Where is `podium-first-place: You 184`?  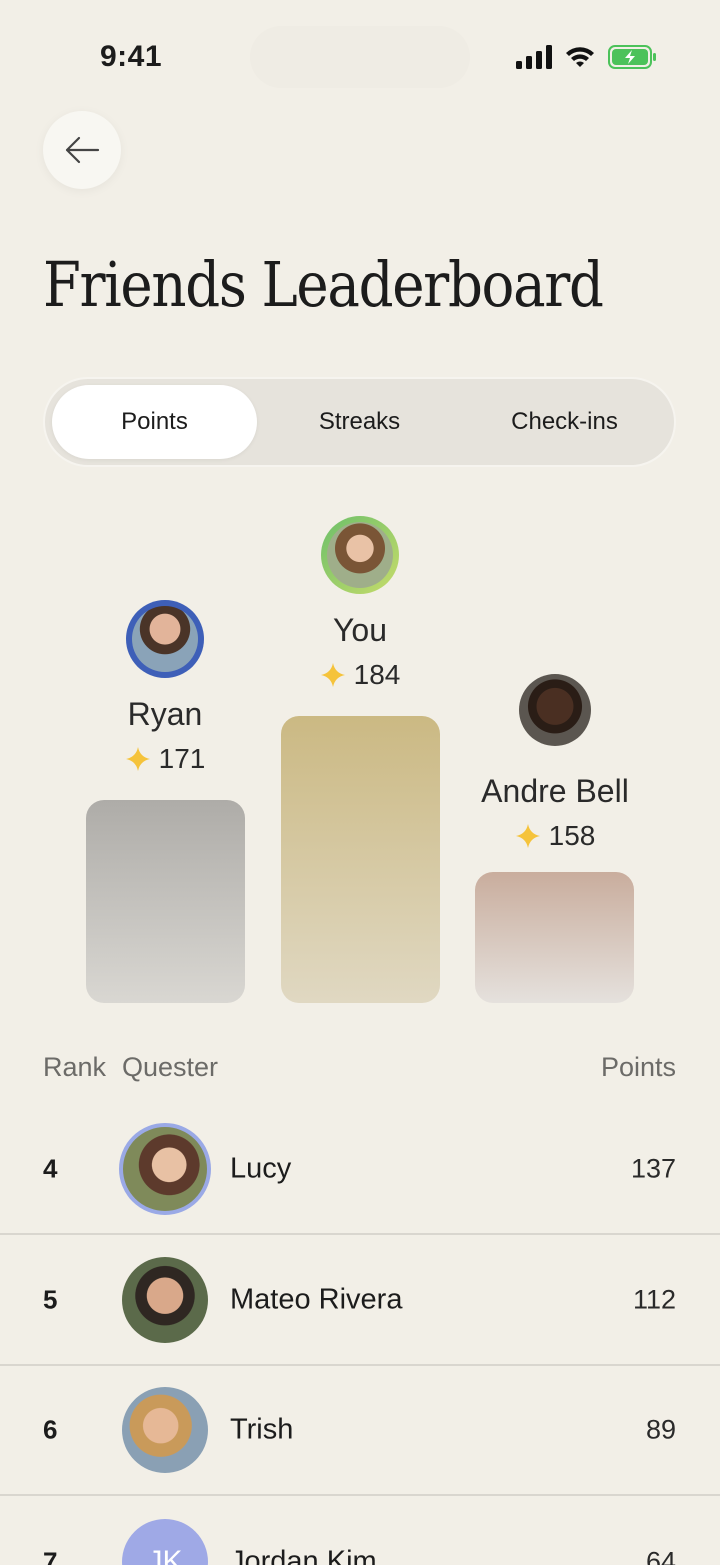 podium-first-place: You 184 is located at coordinates (360, 603).